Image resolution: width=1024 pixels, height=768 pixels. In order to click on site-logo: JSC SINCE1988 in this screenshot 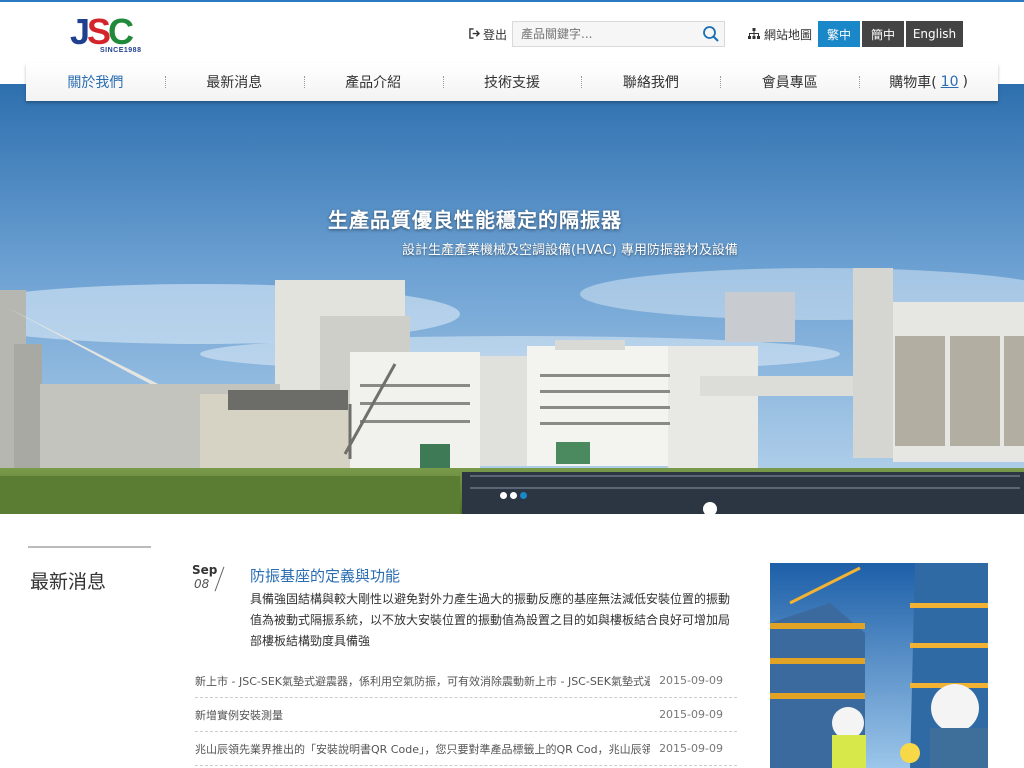, I will do `click(110, 35)`.